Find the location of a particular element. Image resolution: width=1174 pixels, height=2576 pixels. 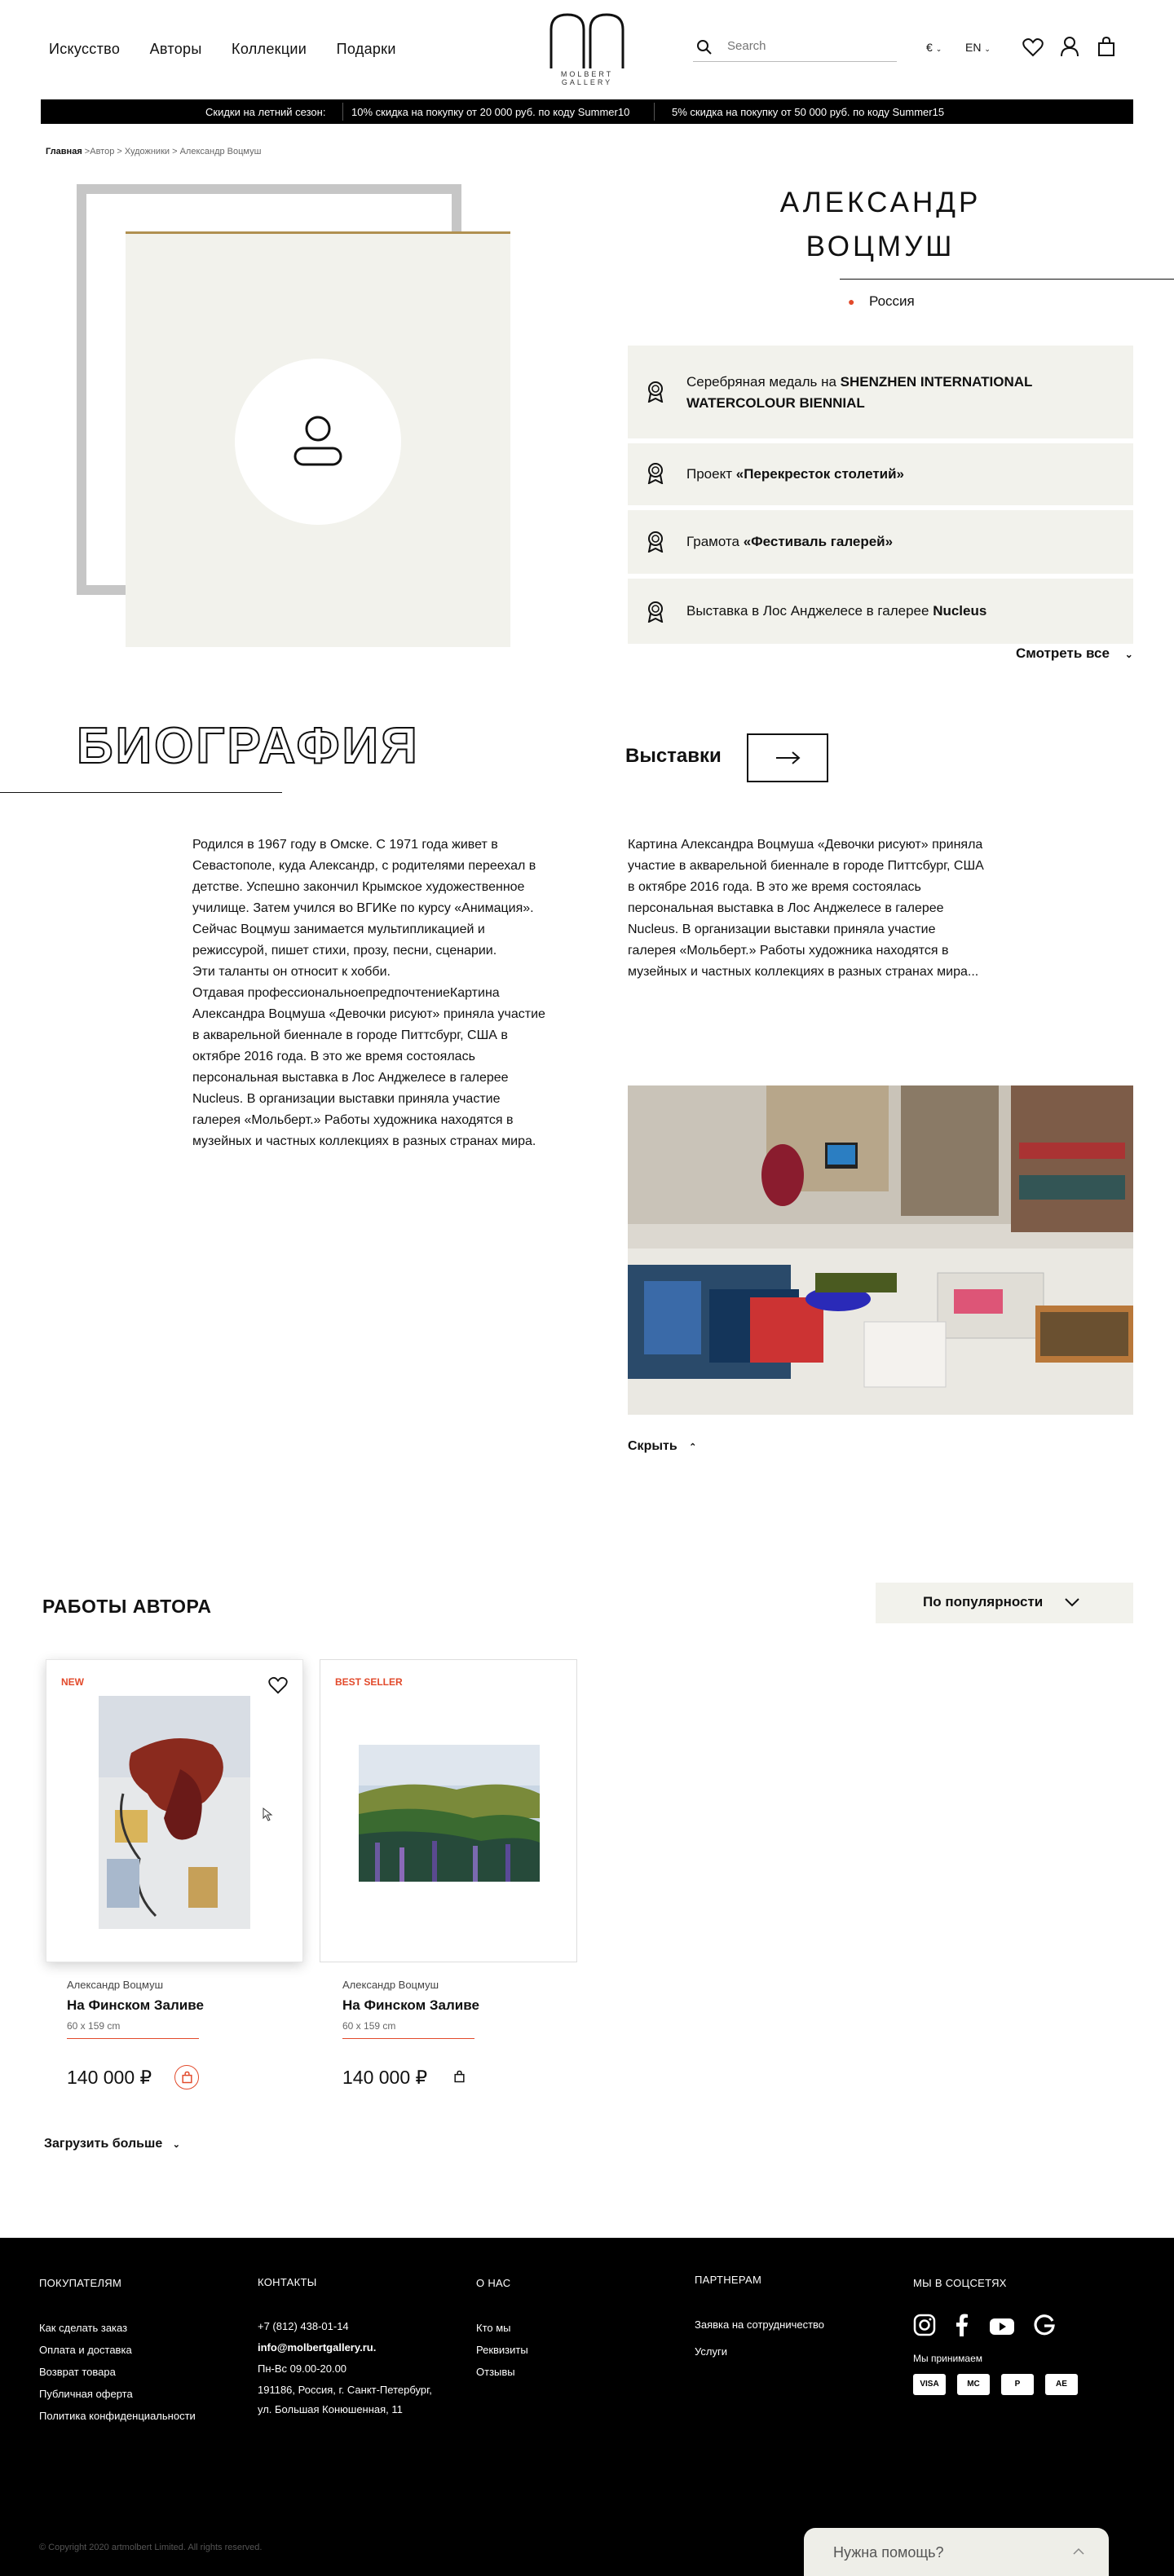

youtube-icon is located at coordinates (1002, 2326).